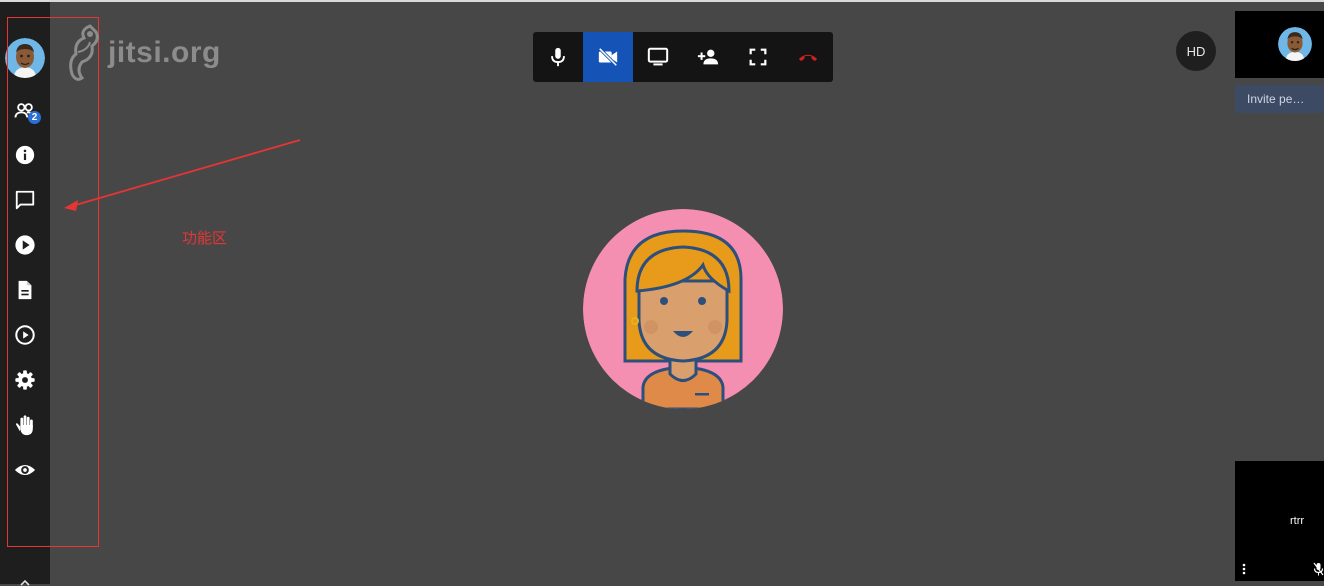 This screenshot has height=586, width=1324. What do you see at coordinates (662, 1) in the screenshot?
I see `top-border` at bounding box center [662, 1].